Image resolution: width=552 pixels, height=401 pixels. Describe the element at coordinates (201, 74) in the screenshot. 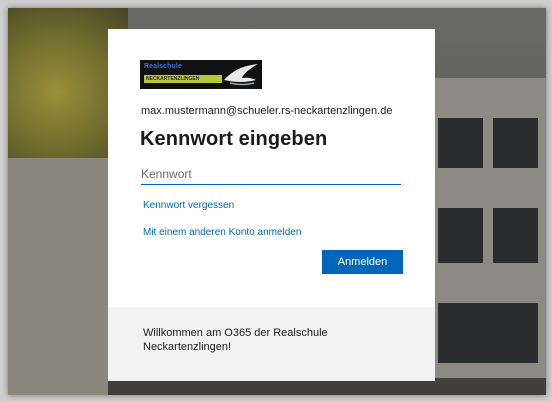

I see `school-logo: Realschule NECKARTENZLINGEN` at that location.